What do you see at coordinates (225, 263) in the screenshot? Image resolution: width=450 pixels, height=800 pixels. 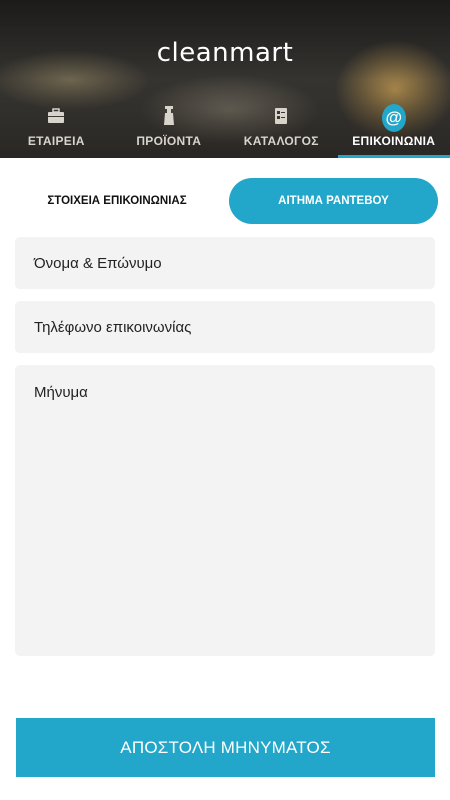 I see `name-field: Όνομα & Επώνυμο` at bounding box center [225, 263].